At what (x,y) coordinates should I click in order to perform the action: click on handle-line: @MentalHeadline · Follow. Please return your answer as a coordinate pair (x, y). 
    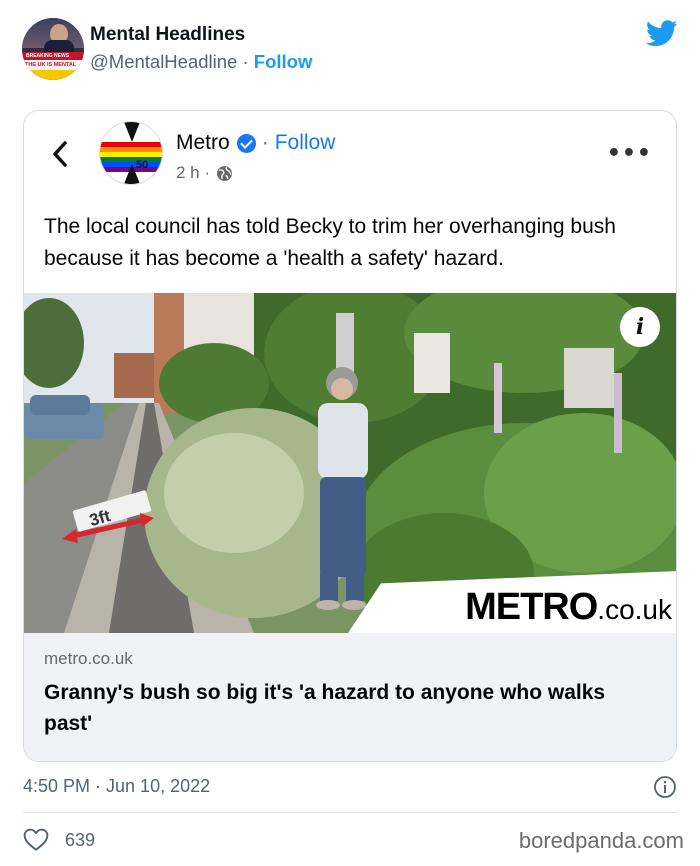
    Looking at the image, I should click on (201, 62).